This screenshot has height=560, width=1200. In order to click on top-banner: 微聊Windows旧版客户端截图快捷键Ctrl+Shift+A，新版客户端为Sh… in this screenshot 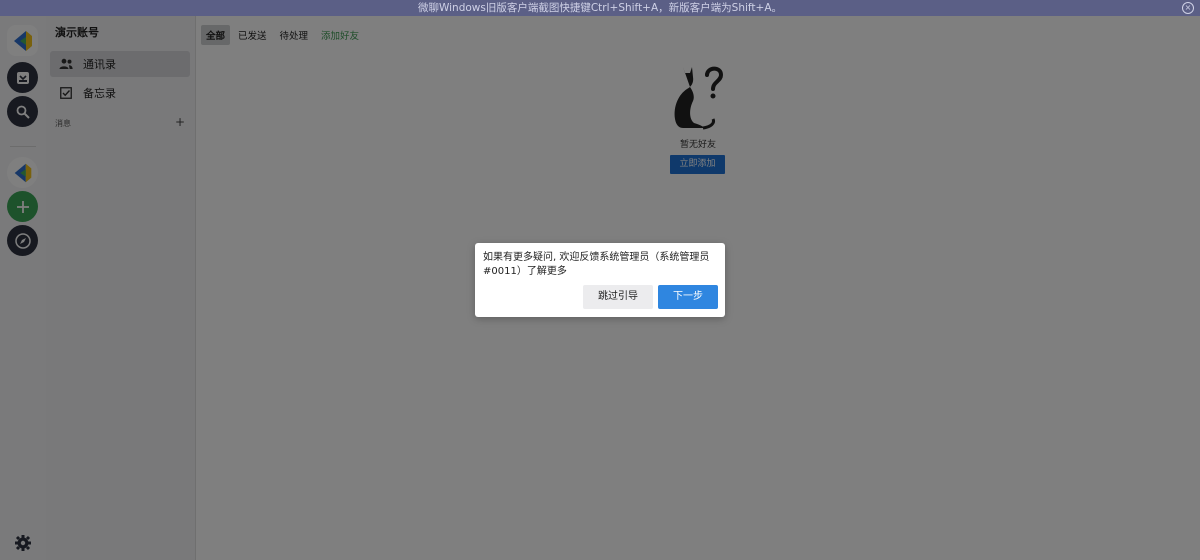, I will do `click(600, 8)`.